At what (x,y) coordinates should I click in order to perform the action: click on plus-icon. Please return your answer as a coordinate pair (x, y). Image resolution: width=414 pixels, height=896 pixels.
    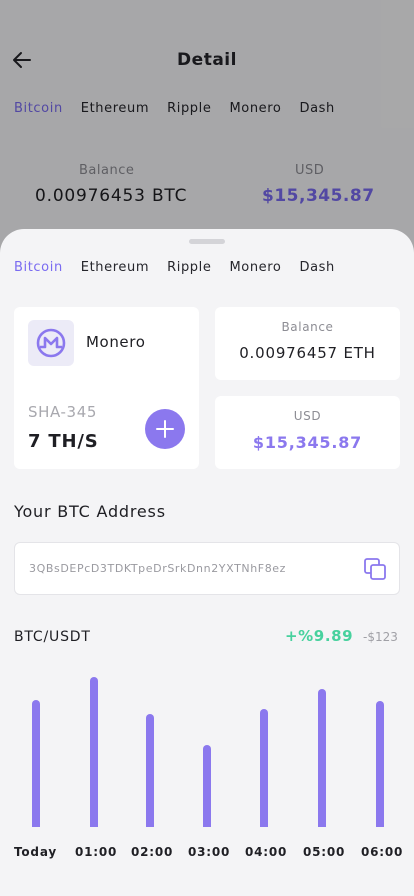
    Looking at the image, I should click on (165, 429).